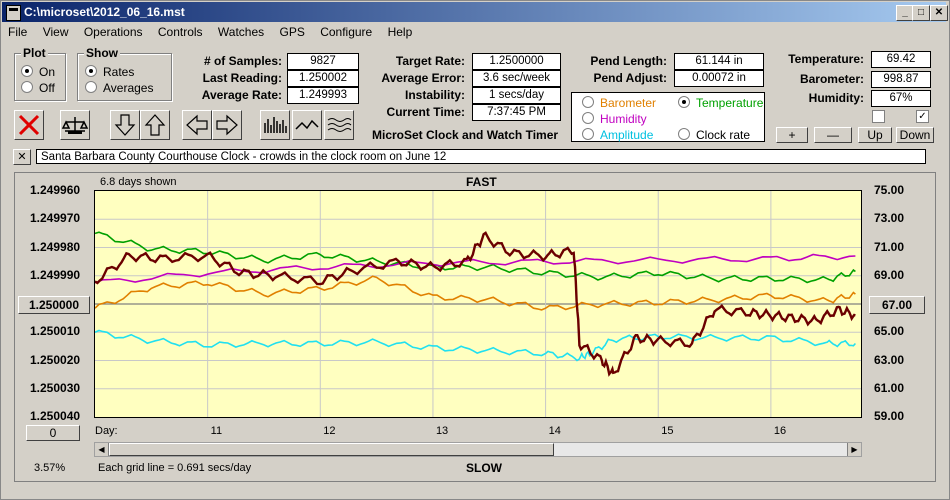 Image resolution: width=950 pixels, height=500 pixels. I want to click on scroll-thumb, so click(331, 449).